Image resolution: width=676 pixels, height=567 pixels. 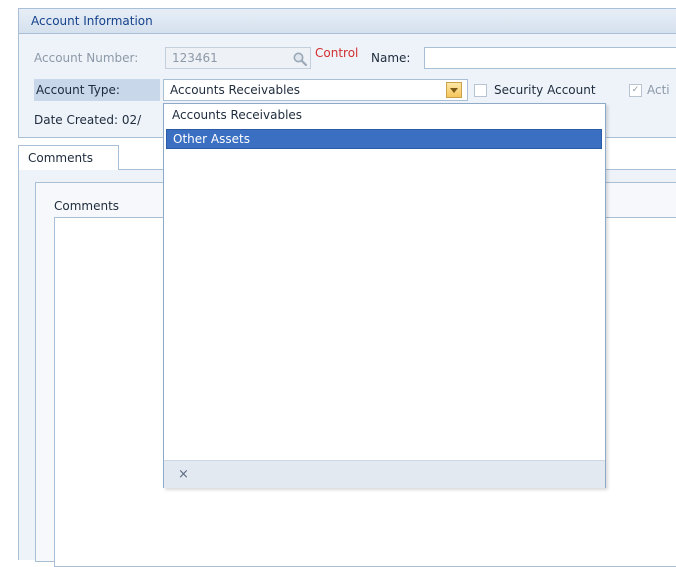 What do you see at coordinates (92, 21) in the screenshot?
I see `panel-title: Account Information` at bounding box center [92, 21].